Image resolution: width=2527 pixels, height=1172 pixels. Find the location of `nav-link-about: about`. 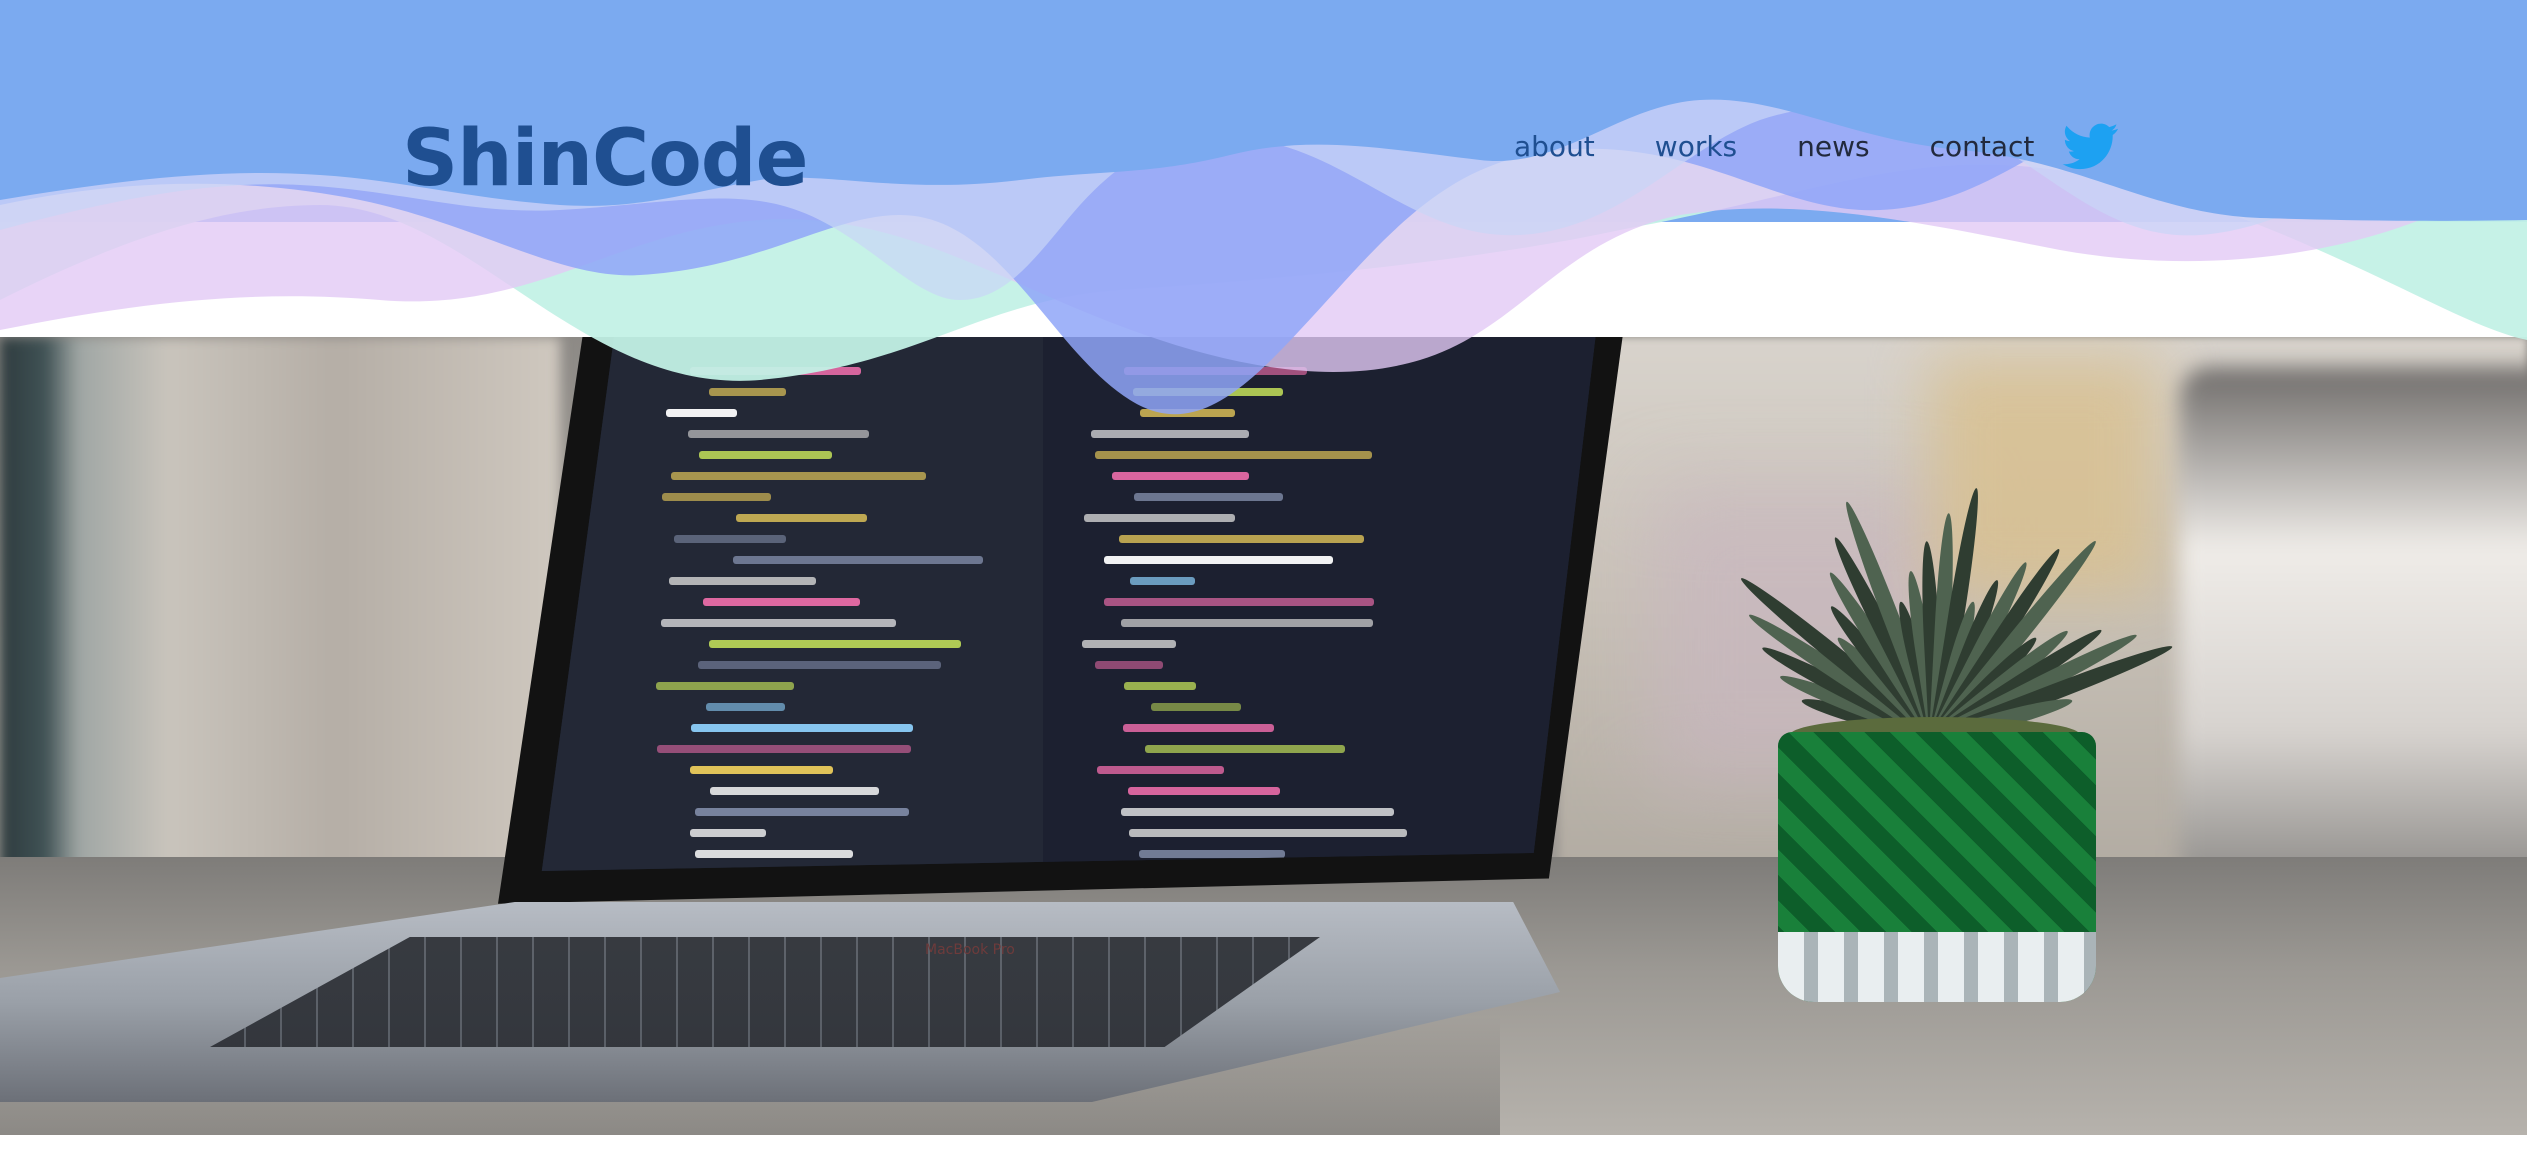

nav-link-about: about is located at coordinates (1554, 146).